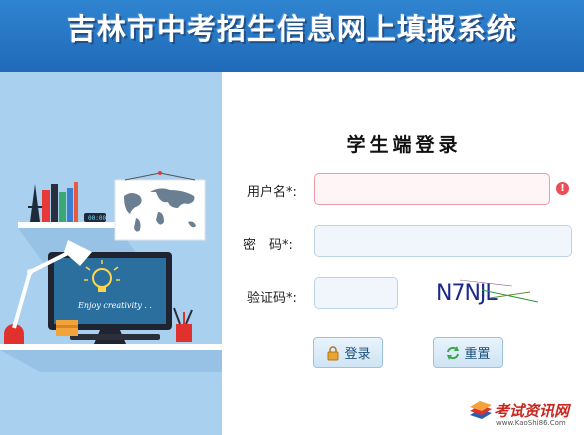 This screenshot has width=584, height=435. Describe the element at coordinates (115, 337) in the screenshot. I see `keyboard` at that location.